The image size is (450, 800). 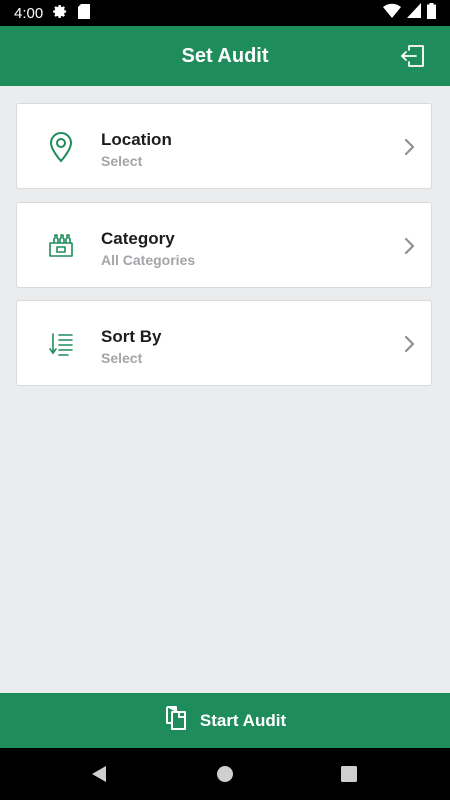 What do you see at coordinates (99, 774) in the screenshot?
I see `back-icon` at bounding box center [99, 774].